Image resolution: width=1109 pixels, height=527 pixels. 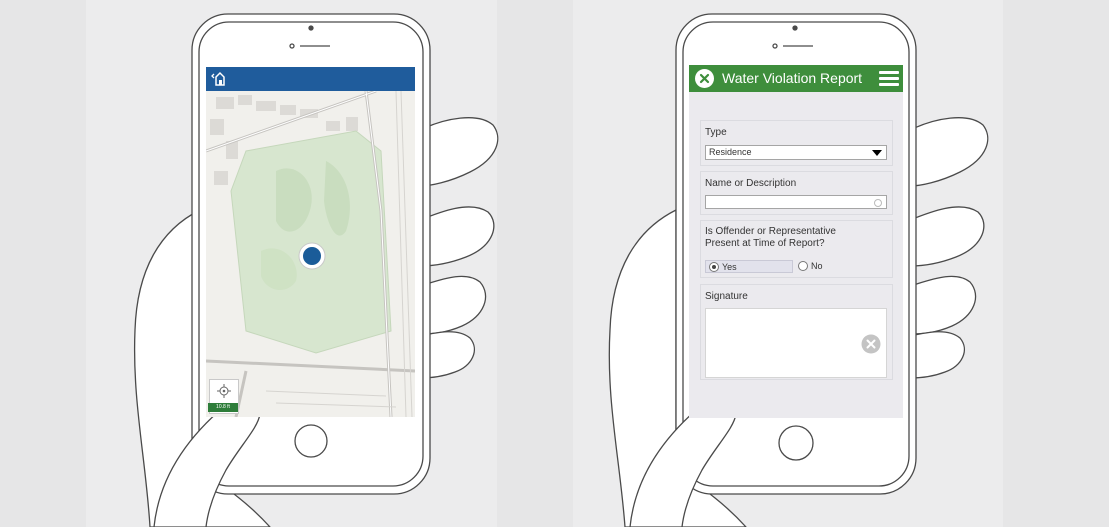 What do you see at coordinates (803, 266) in the screenshot?
I see `radio-unselected-icon` at bounding box center [803, 266].